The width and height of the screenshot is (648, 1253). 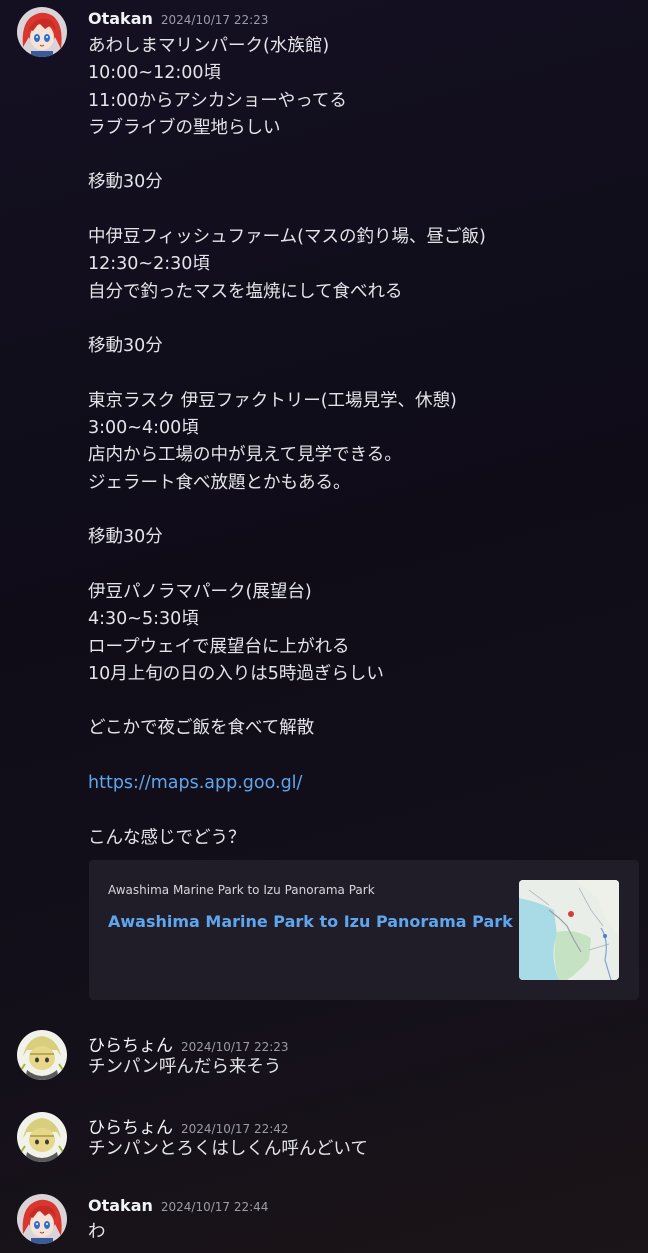 I want to click on message-line: 伊豆パノラマパーク(展望台), so click(x=200, y=591).